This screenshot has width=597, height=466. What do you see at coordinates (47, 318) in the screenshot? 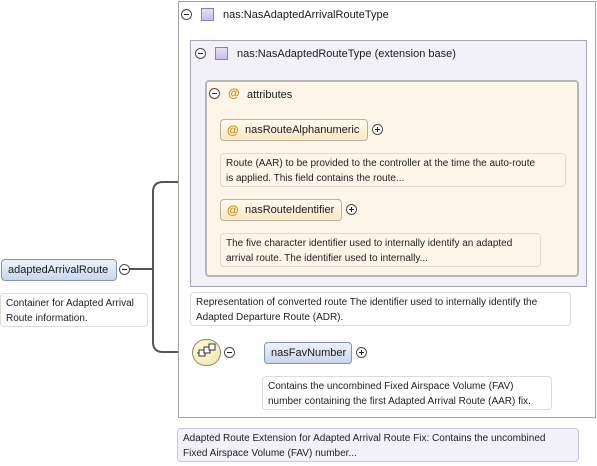
I see `doc-line: Route information.` at bounding box center [47, 318].